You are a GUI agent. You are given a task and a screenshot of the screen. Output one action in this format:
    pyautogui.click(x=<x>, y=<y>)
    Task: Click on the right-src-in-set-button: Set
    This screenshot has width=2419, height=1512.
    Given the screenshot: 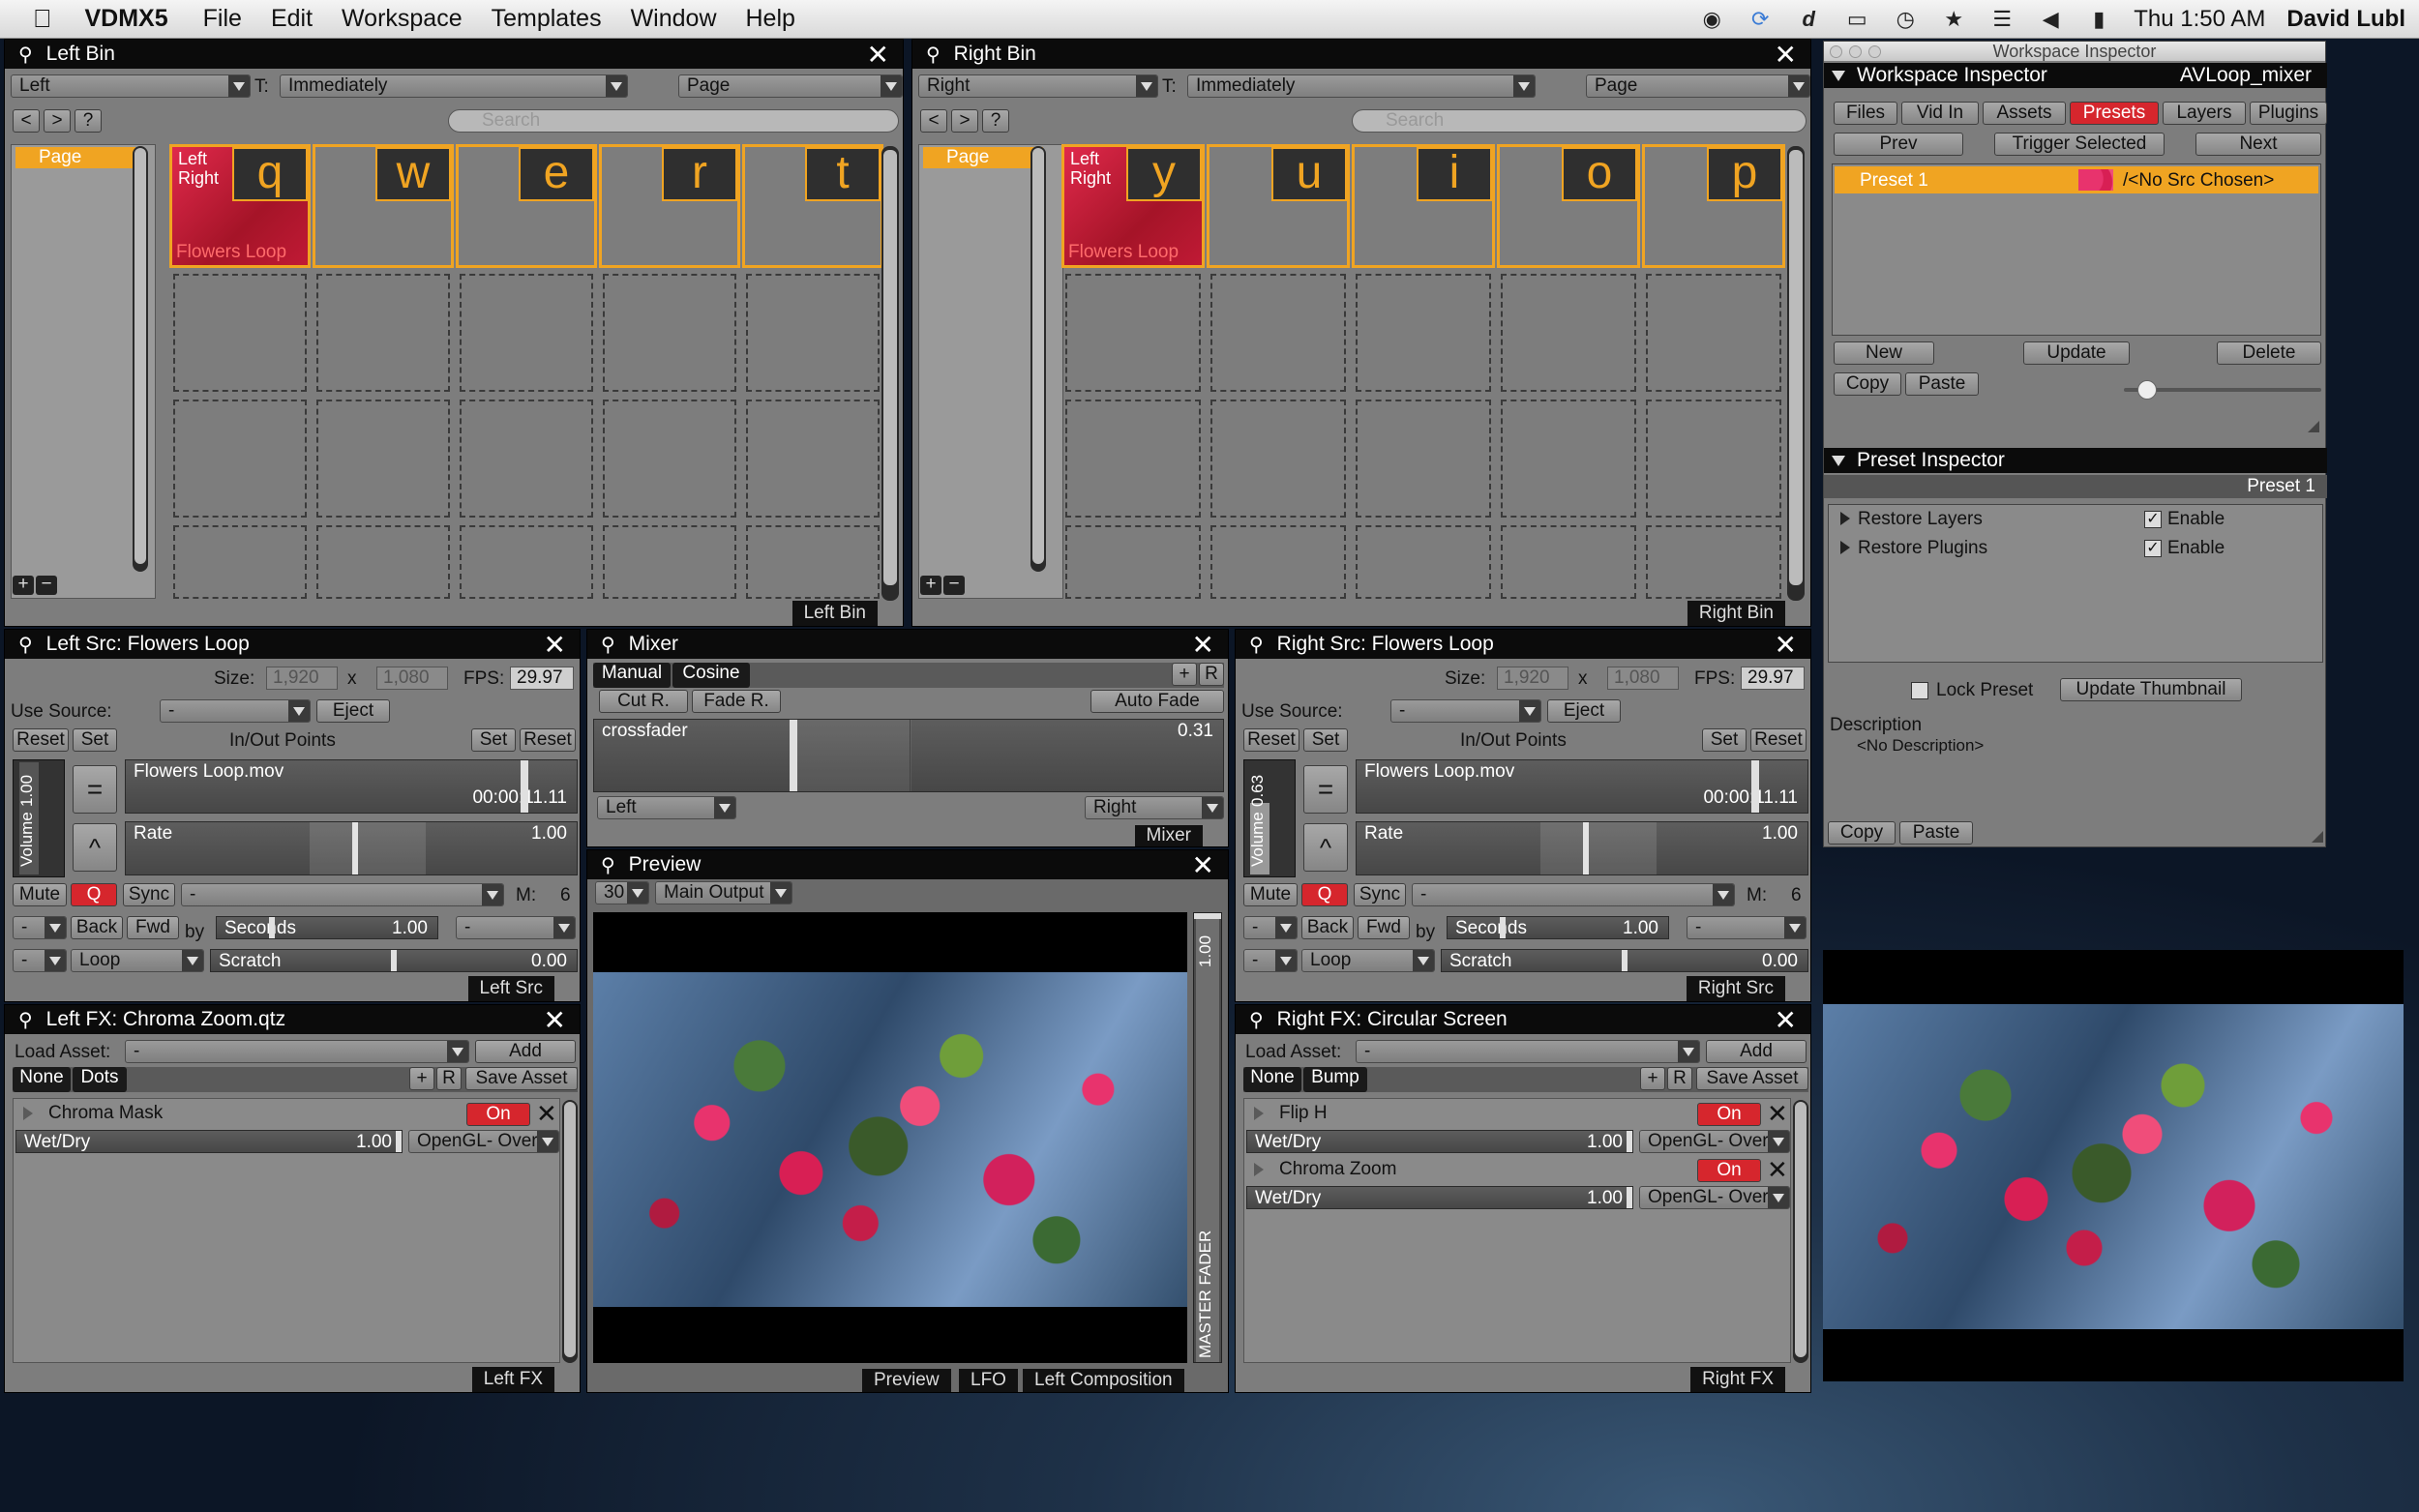 What is the action you would take?
    pyautogui.click(x=1326, y=740)
    